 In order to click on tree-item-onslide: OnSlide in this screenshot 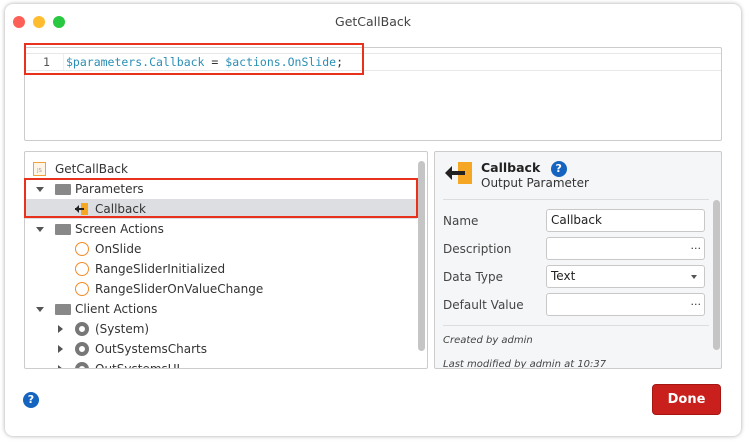, I will do `click(221, 249)`.